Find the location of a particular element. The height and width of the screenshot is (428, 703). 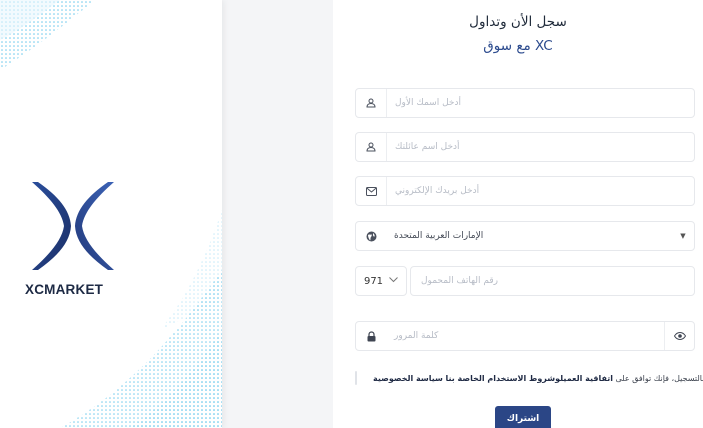

password-field: كلمة المرور is located at coordinates (525, 336).